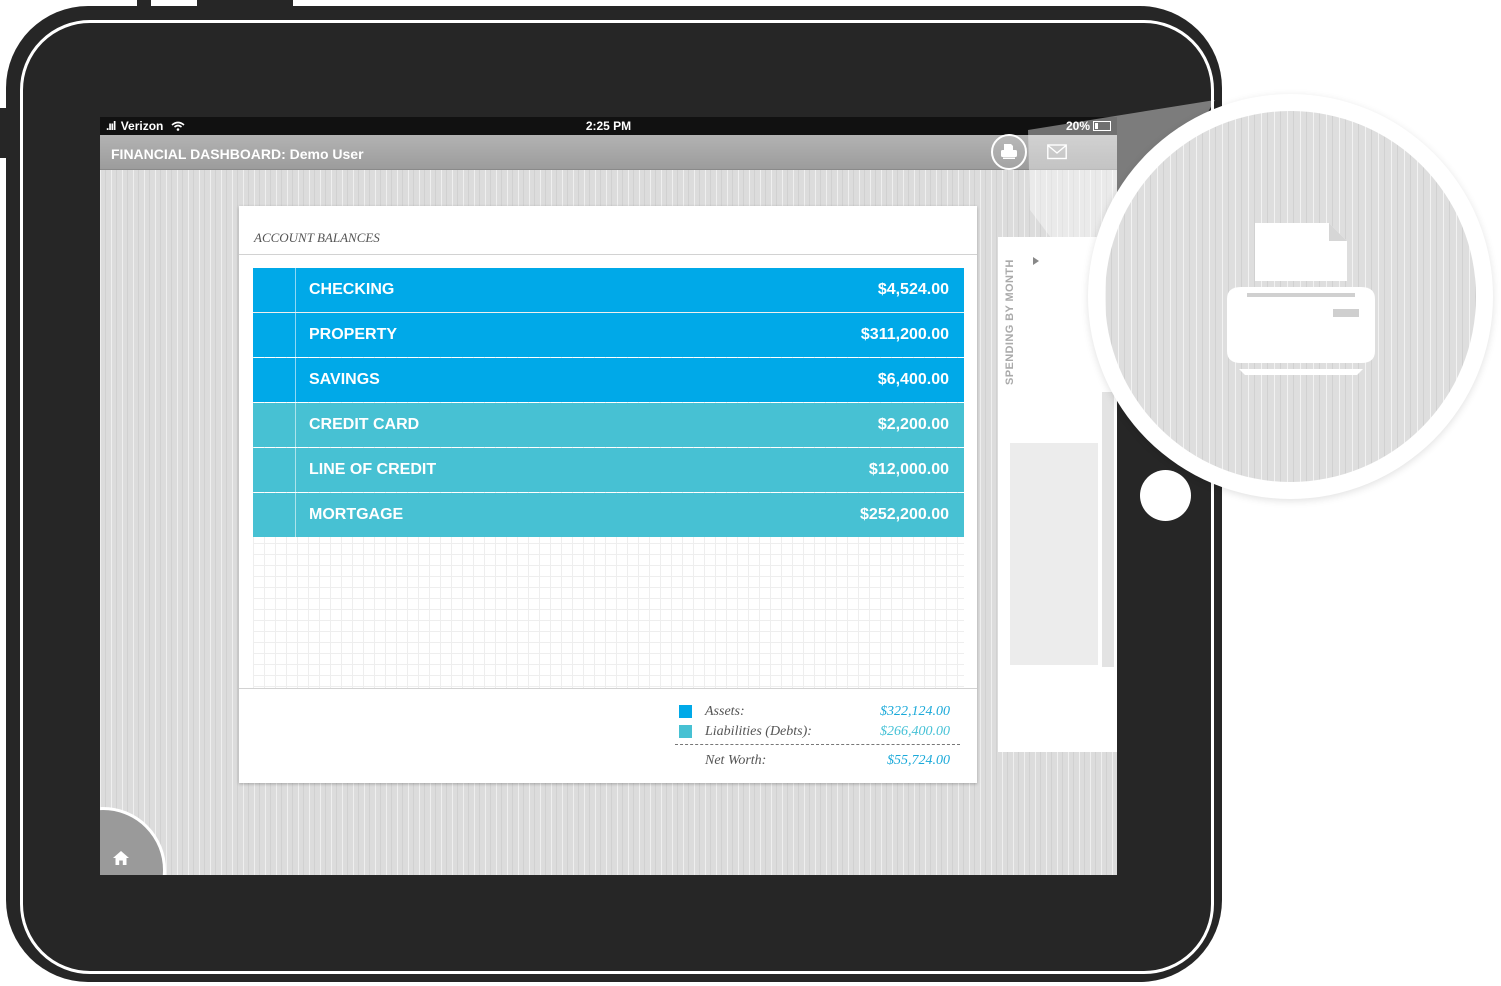 This screenshot has height=986, width=1501. I want to click on account-name: MORTGAGE, so click(356, 514).